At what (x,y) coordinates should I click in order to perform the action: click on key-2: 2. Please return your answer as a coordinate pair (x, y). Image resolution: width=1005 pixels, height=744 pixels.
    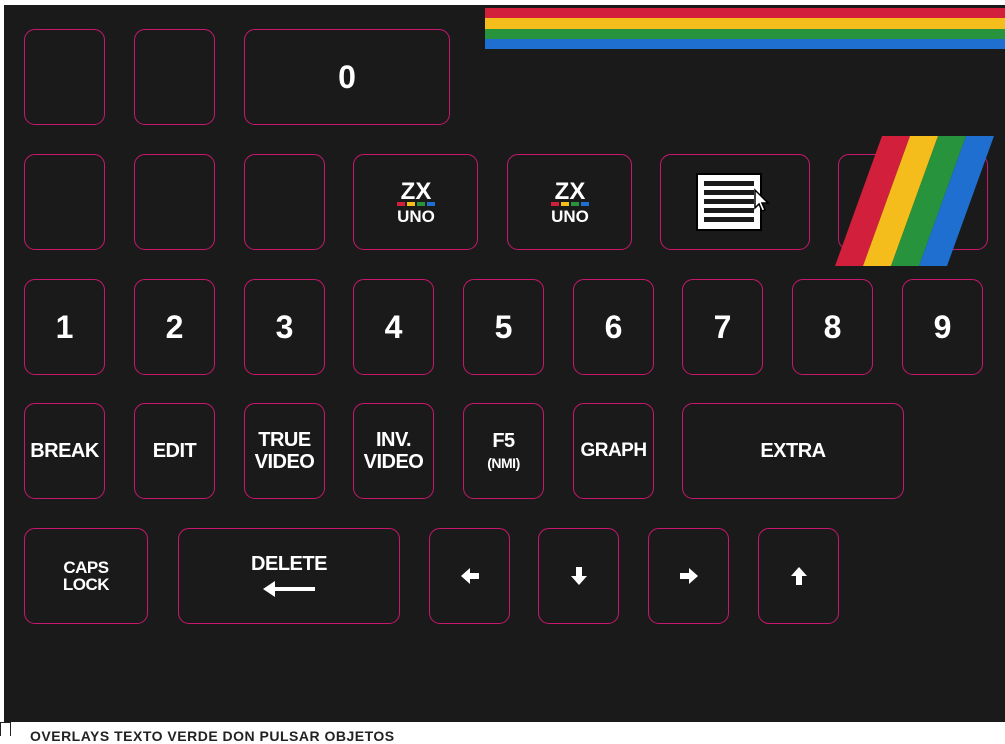
    Looking at the image, I should click on (174, 327).